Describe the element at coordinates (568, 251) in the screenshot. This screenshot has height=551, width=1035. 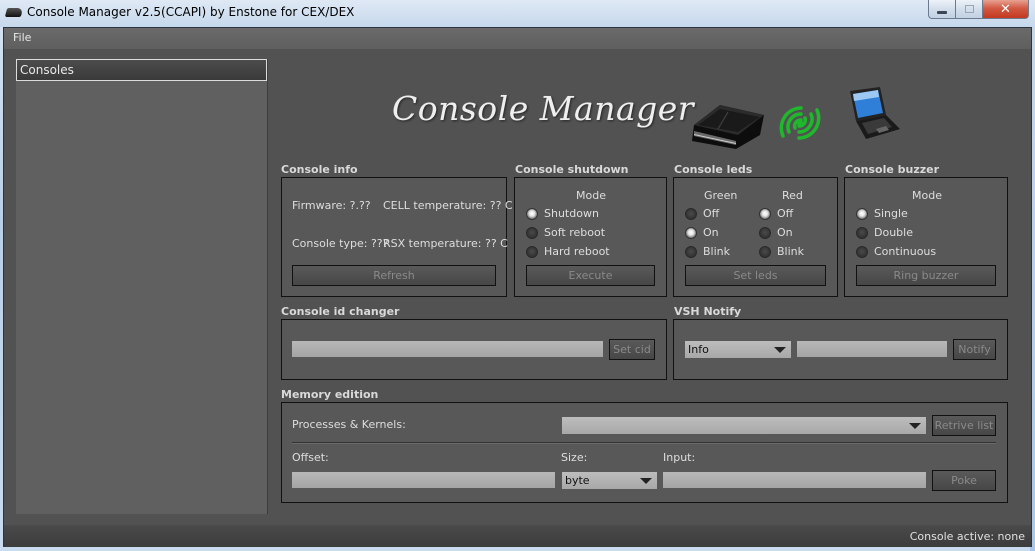
I see `radio-hard-reboot: Hard reboot` at that location.